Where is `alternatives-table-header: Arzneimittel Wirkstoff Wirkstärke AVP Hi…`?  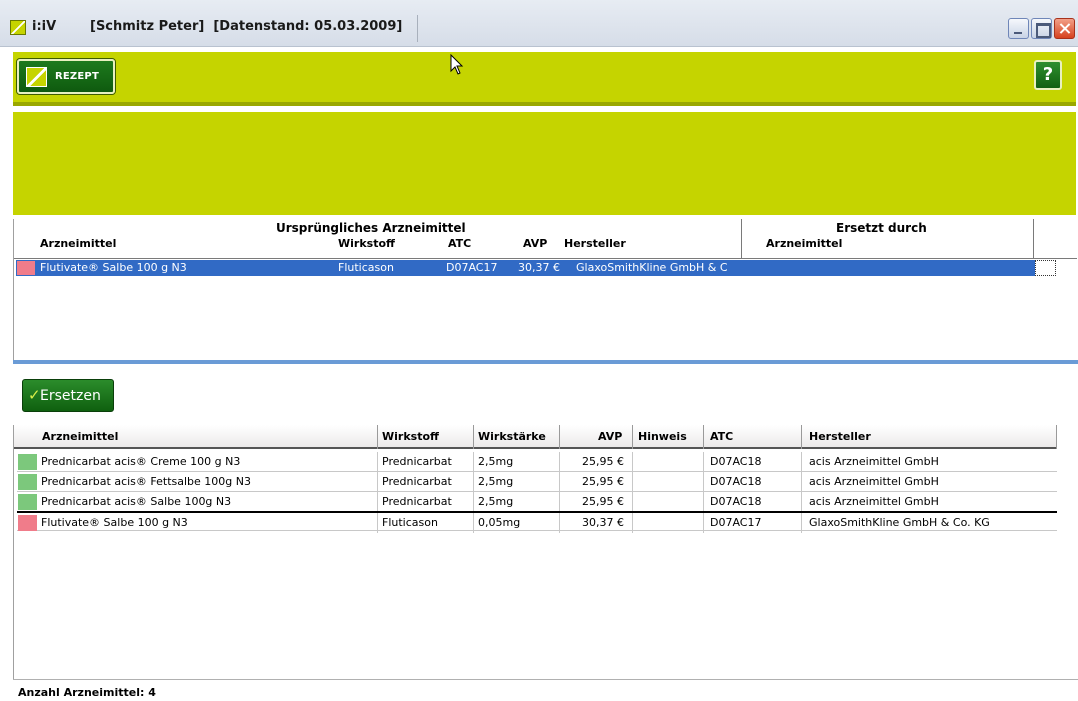 alternatives-table-header: Arzneimittel Wirkstoff Wirkstärke AVP Hi… is located at coordinates (535, 437).